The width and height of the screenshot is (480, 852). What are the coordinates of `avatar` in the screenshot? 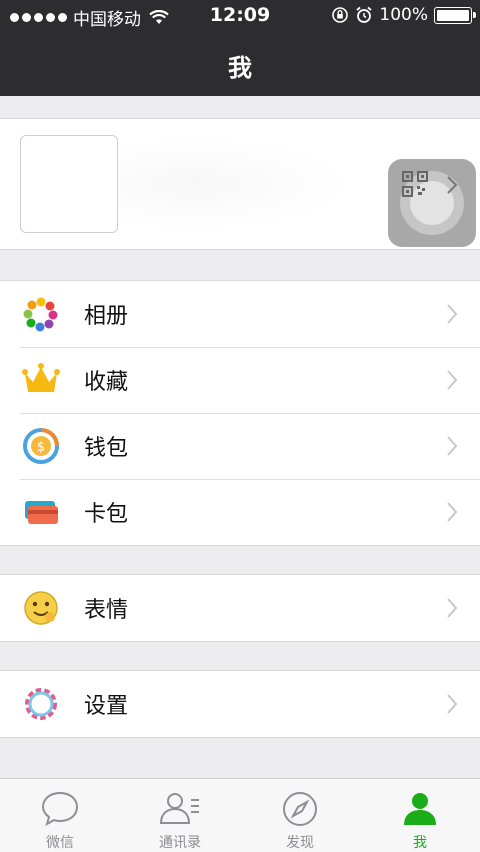 It's located at (69, 184).